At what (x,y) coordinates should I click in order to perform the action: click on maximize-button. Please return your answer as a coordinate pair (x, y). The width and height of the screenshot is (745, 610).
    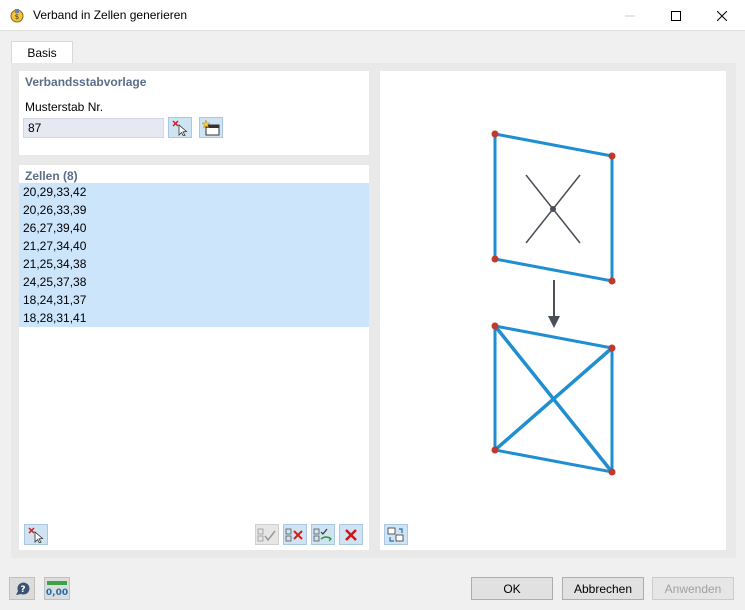
    Looking at the image, I should click on (676, 15).